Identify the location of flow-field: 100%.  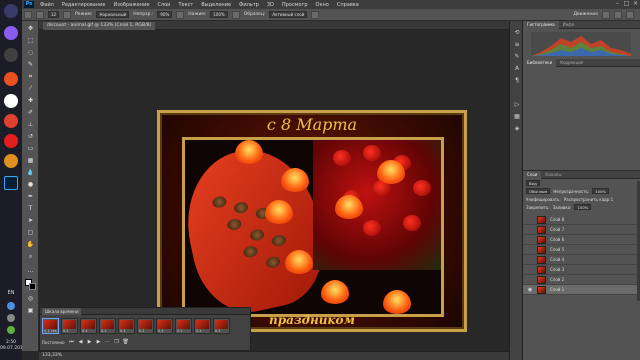
(219, 14).